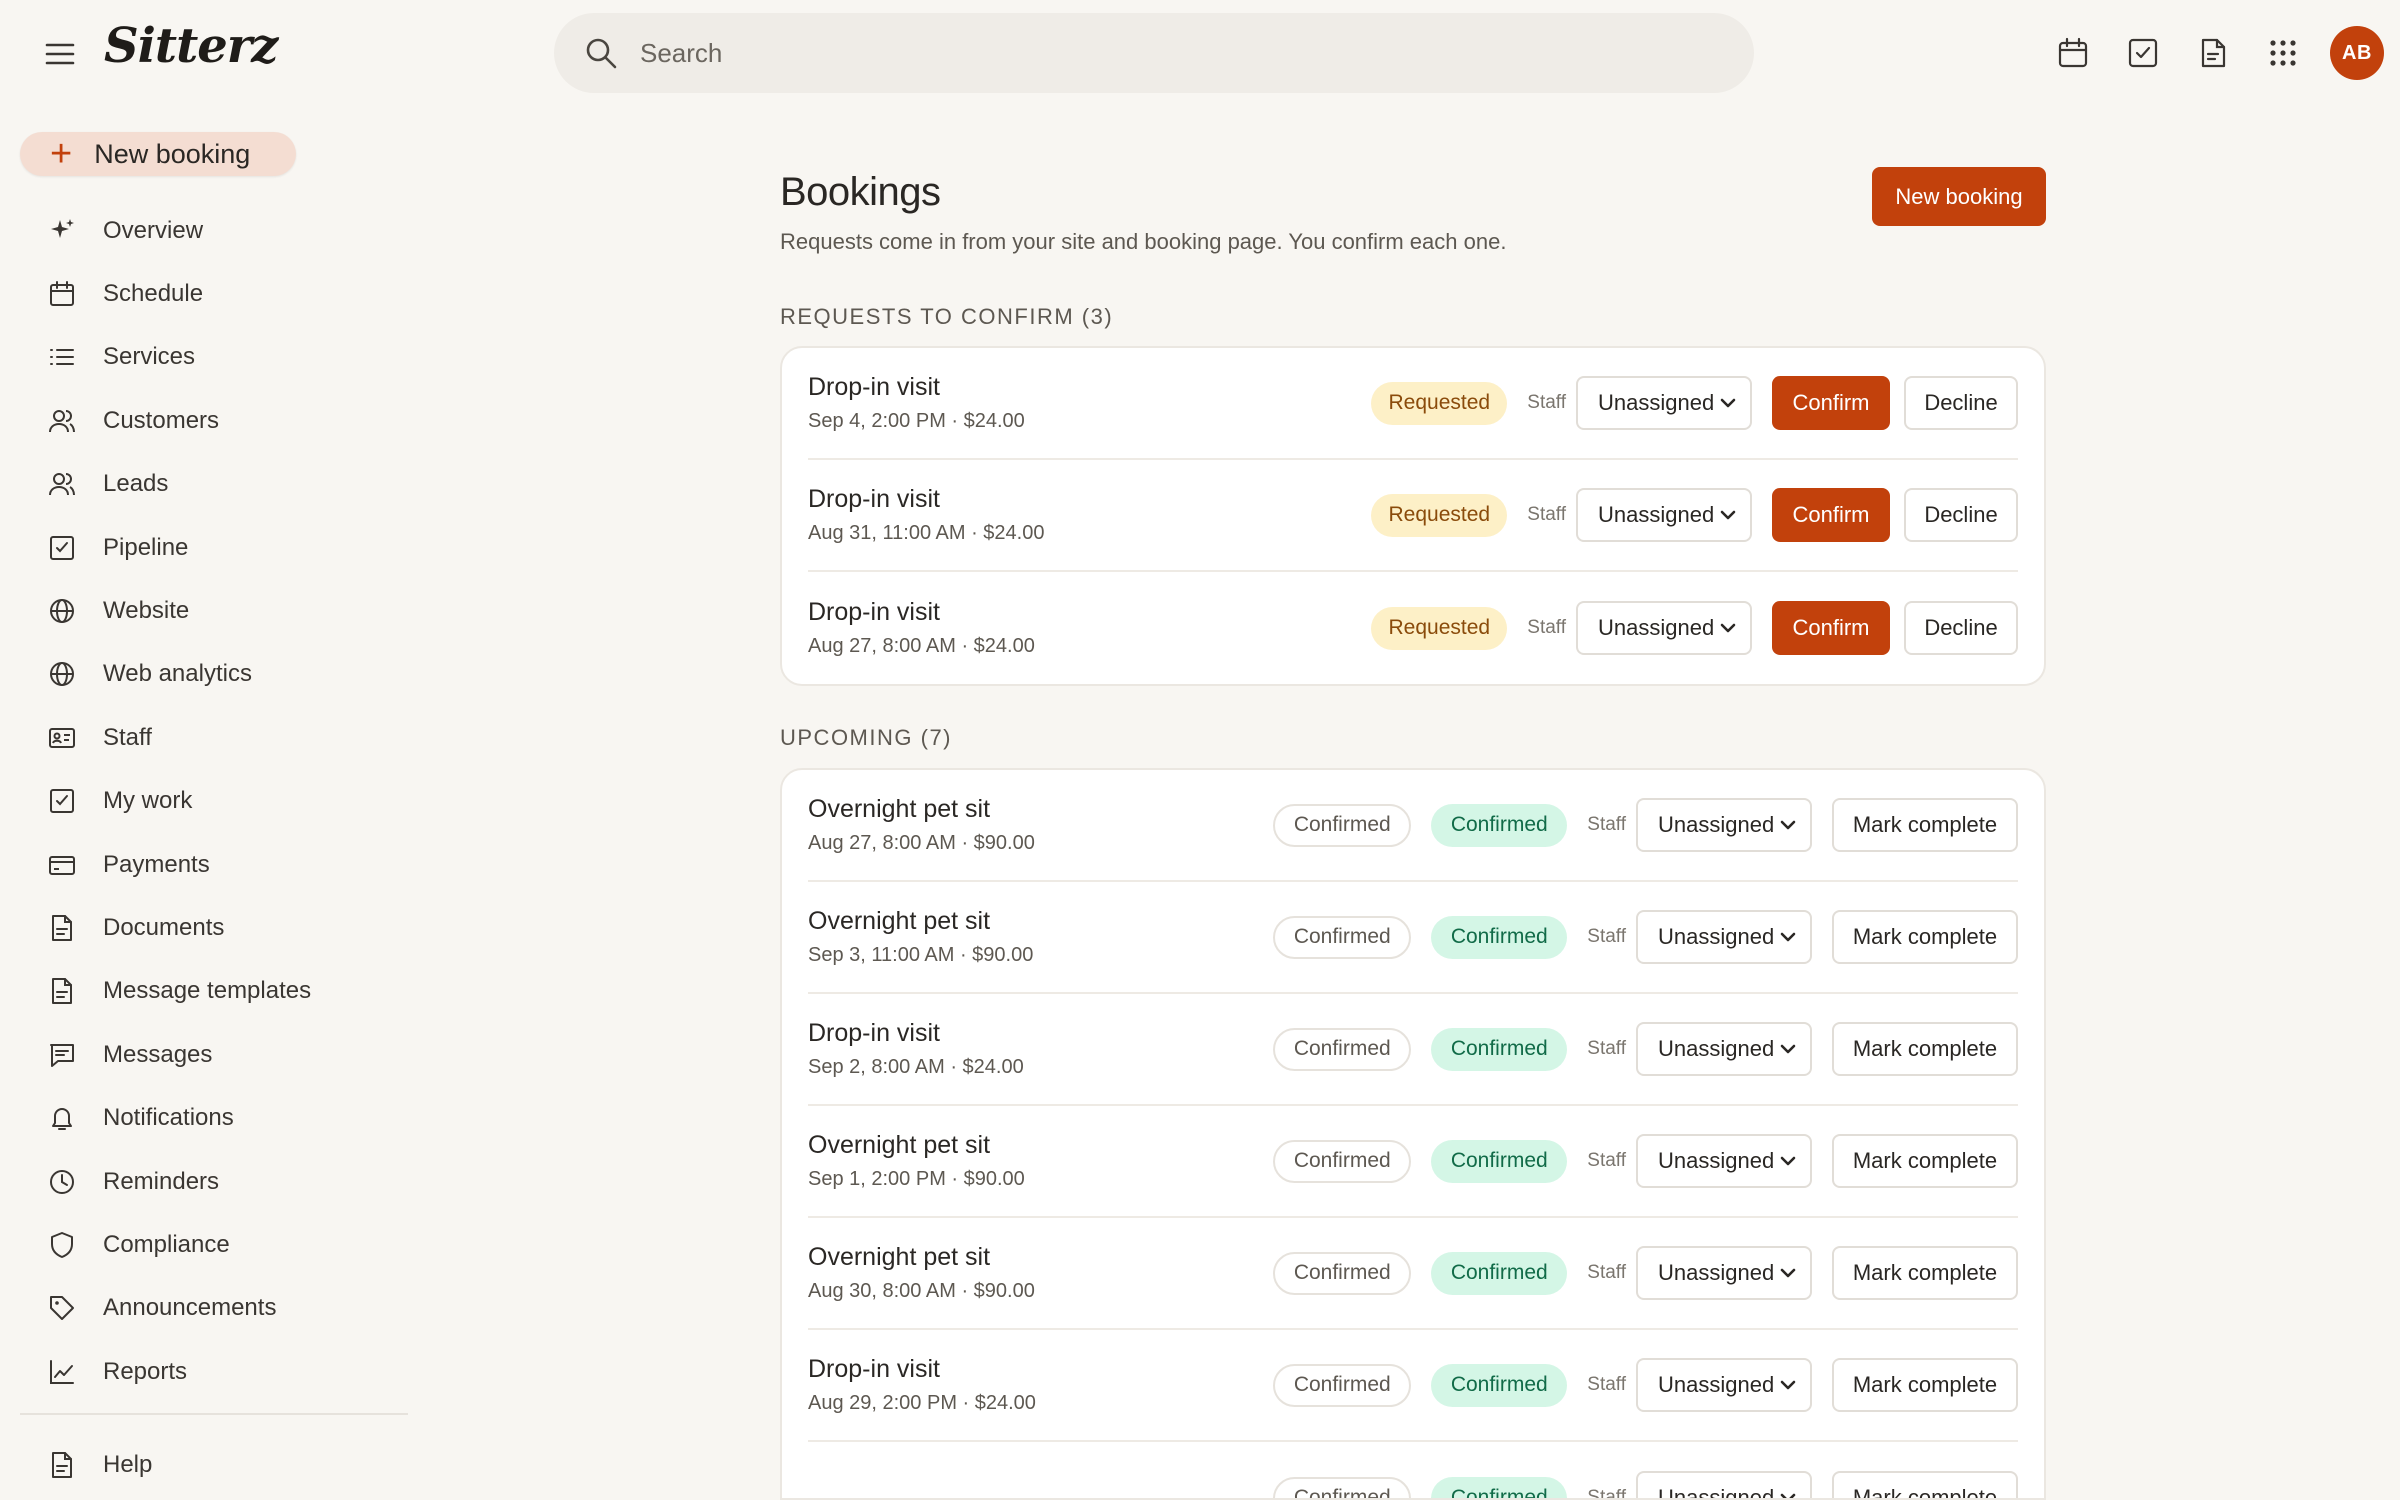 Image resolution: width=2400 pixels, height=1500 pixels. What do you see at coordinates (156, 864) in the screenshot?
I see `sidebar-item-label: Payments` at bounding box center [156, 864].